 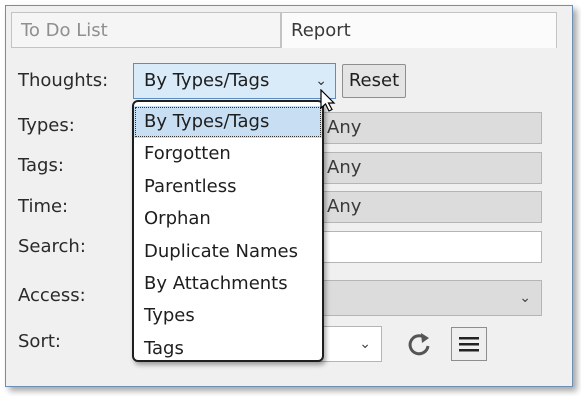 What do you see at coordinates (46, 125) in the screenshot?
I see `types-label: Types:` at bounding box center [46, 125].